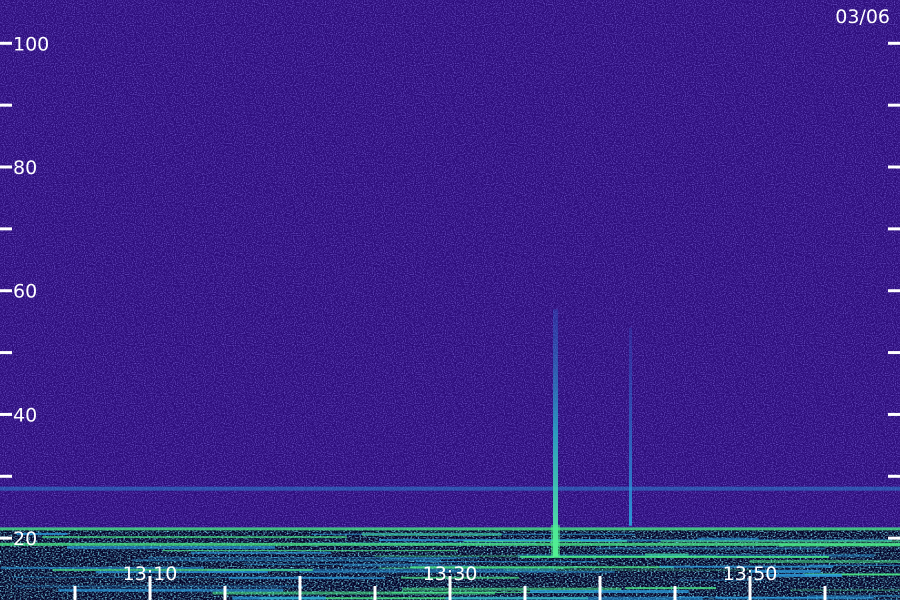  What do you see at coordinates (25, 415) in the screenshot?
I see `y-tick-label: 40` at bounding box center [25, 415].